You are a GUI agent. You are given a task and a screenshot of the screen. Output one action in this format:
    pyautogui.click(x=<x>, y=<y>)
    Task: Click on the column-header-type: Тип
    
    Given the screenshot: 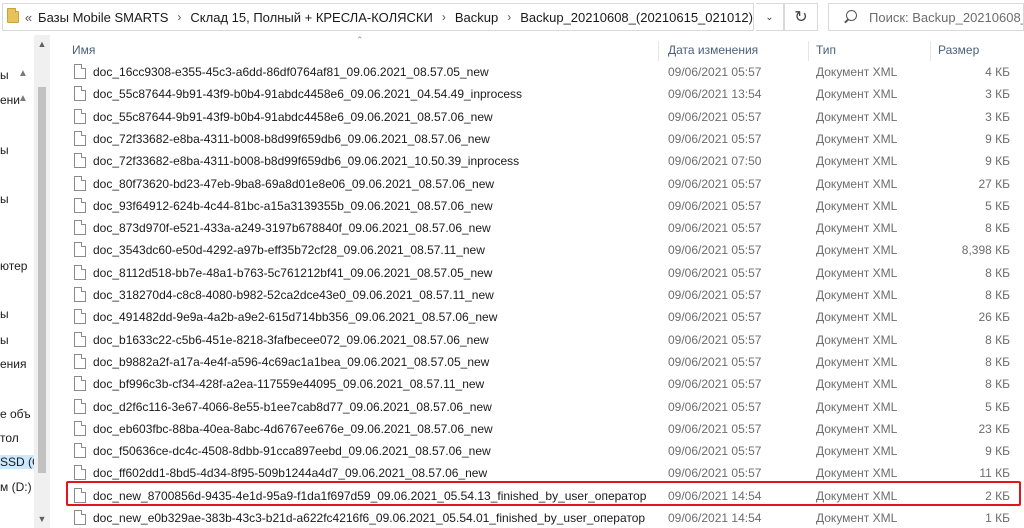 What is the action you would take?
    pyautogui.click(x=826, y=50)
    